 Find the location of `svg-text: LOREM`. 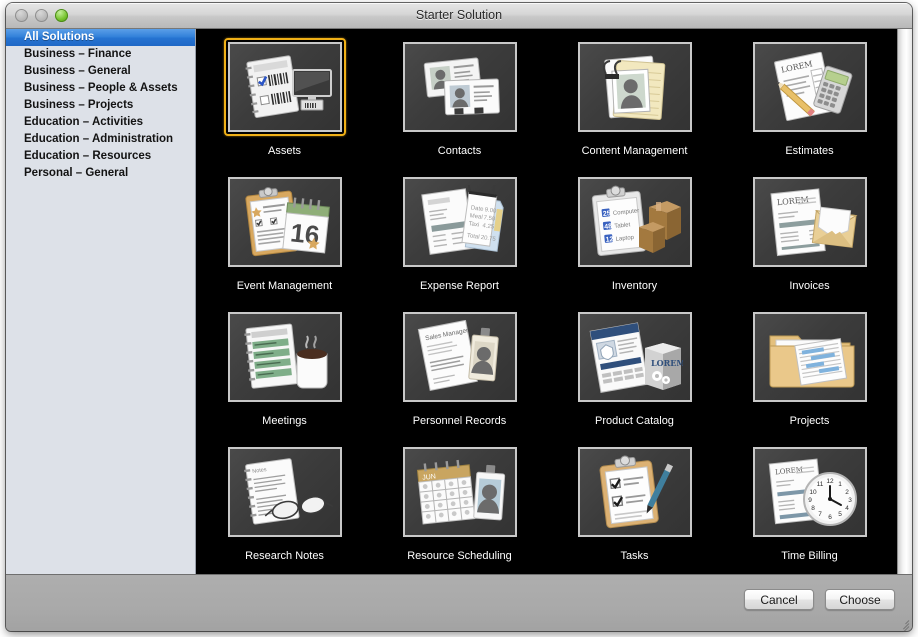

svg-text: LOREM is located at coordinates (667, 363).